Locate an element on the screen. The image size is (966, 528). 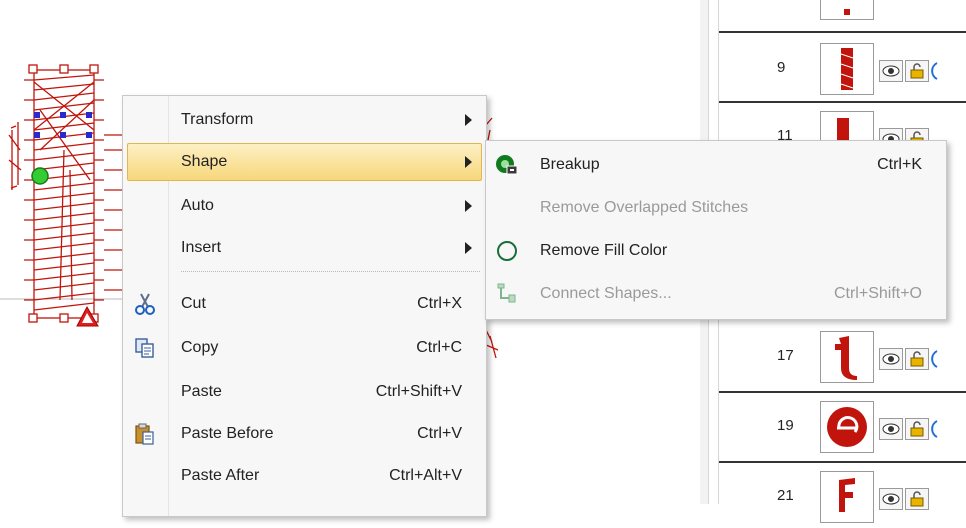
menu-item-label: Paste is located at coordinates (201, 391).